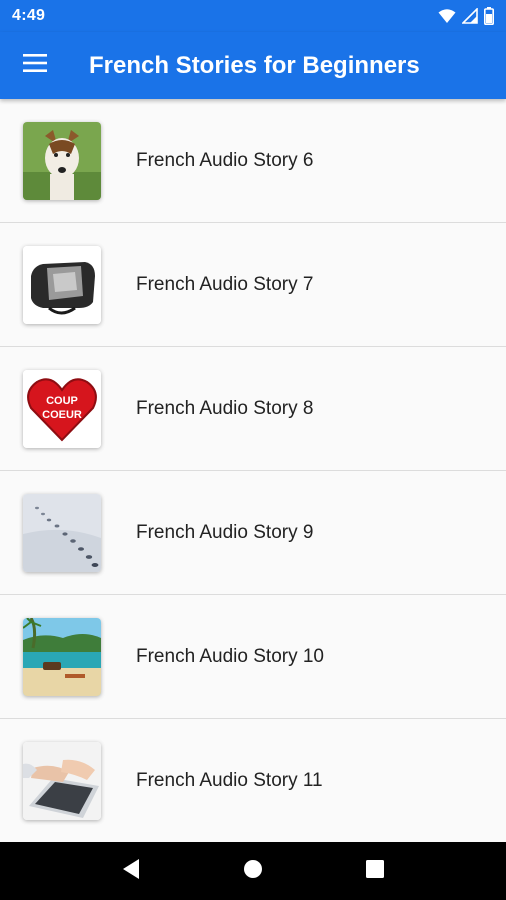  I want to click on recents-icon, so click(375, 871).